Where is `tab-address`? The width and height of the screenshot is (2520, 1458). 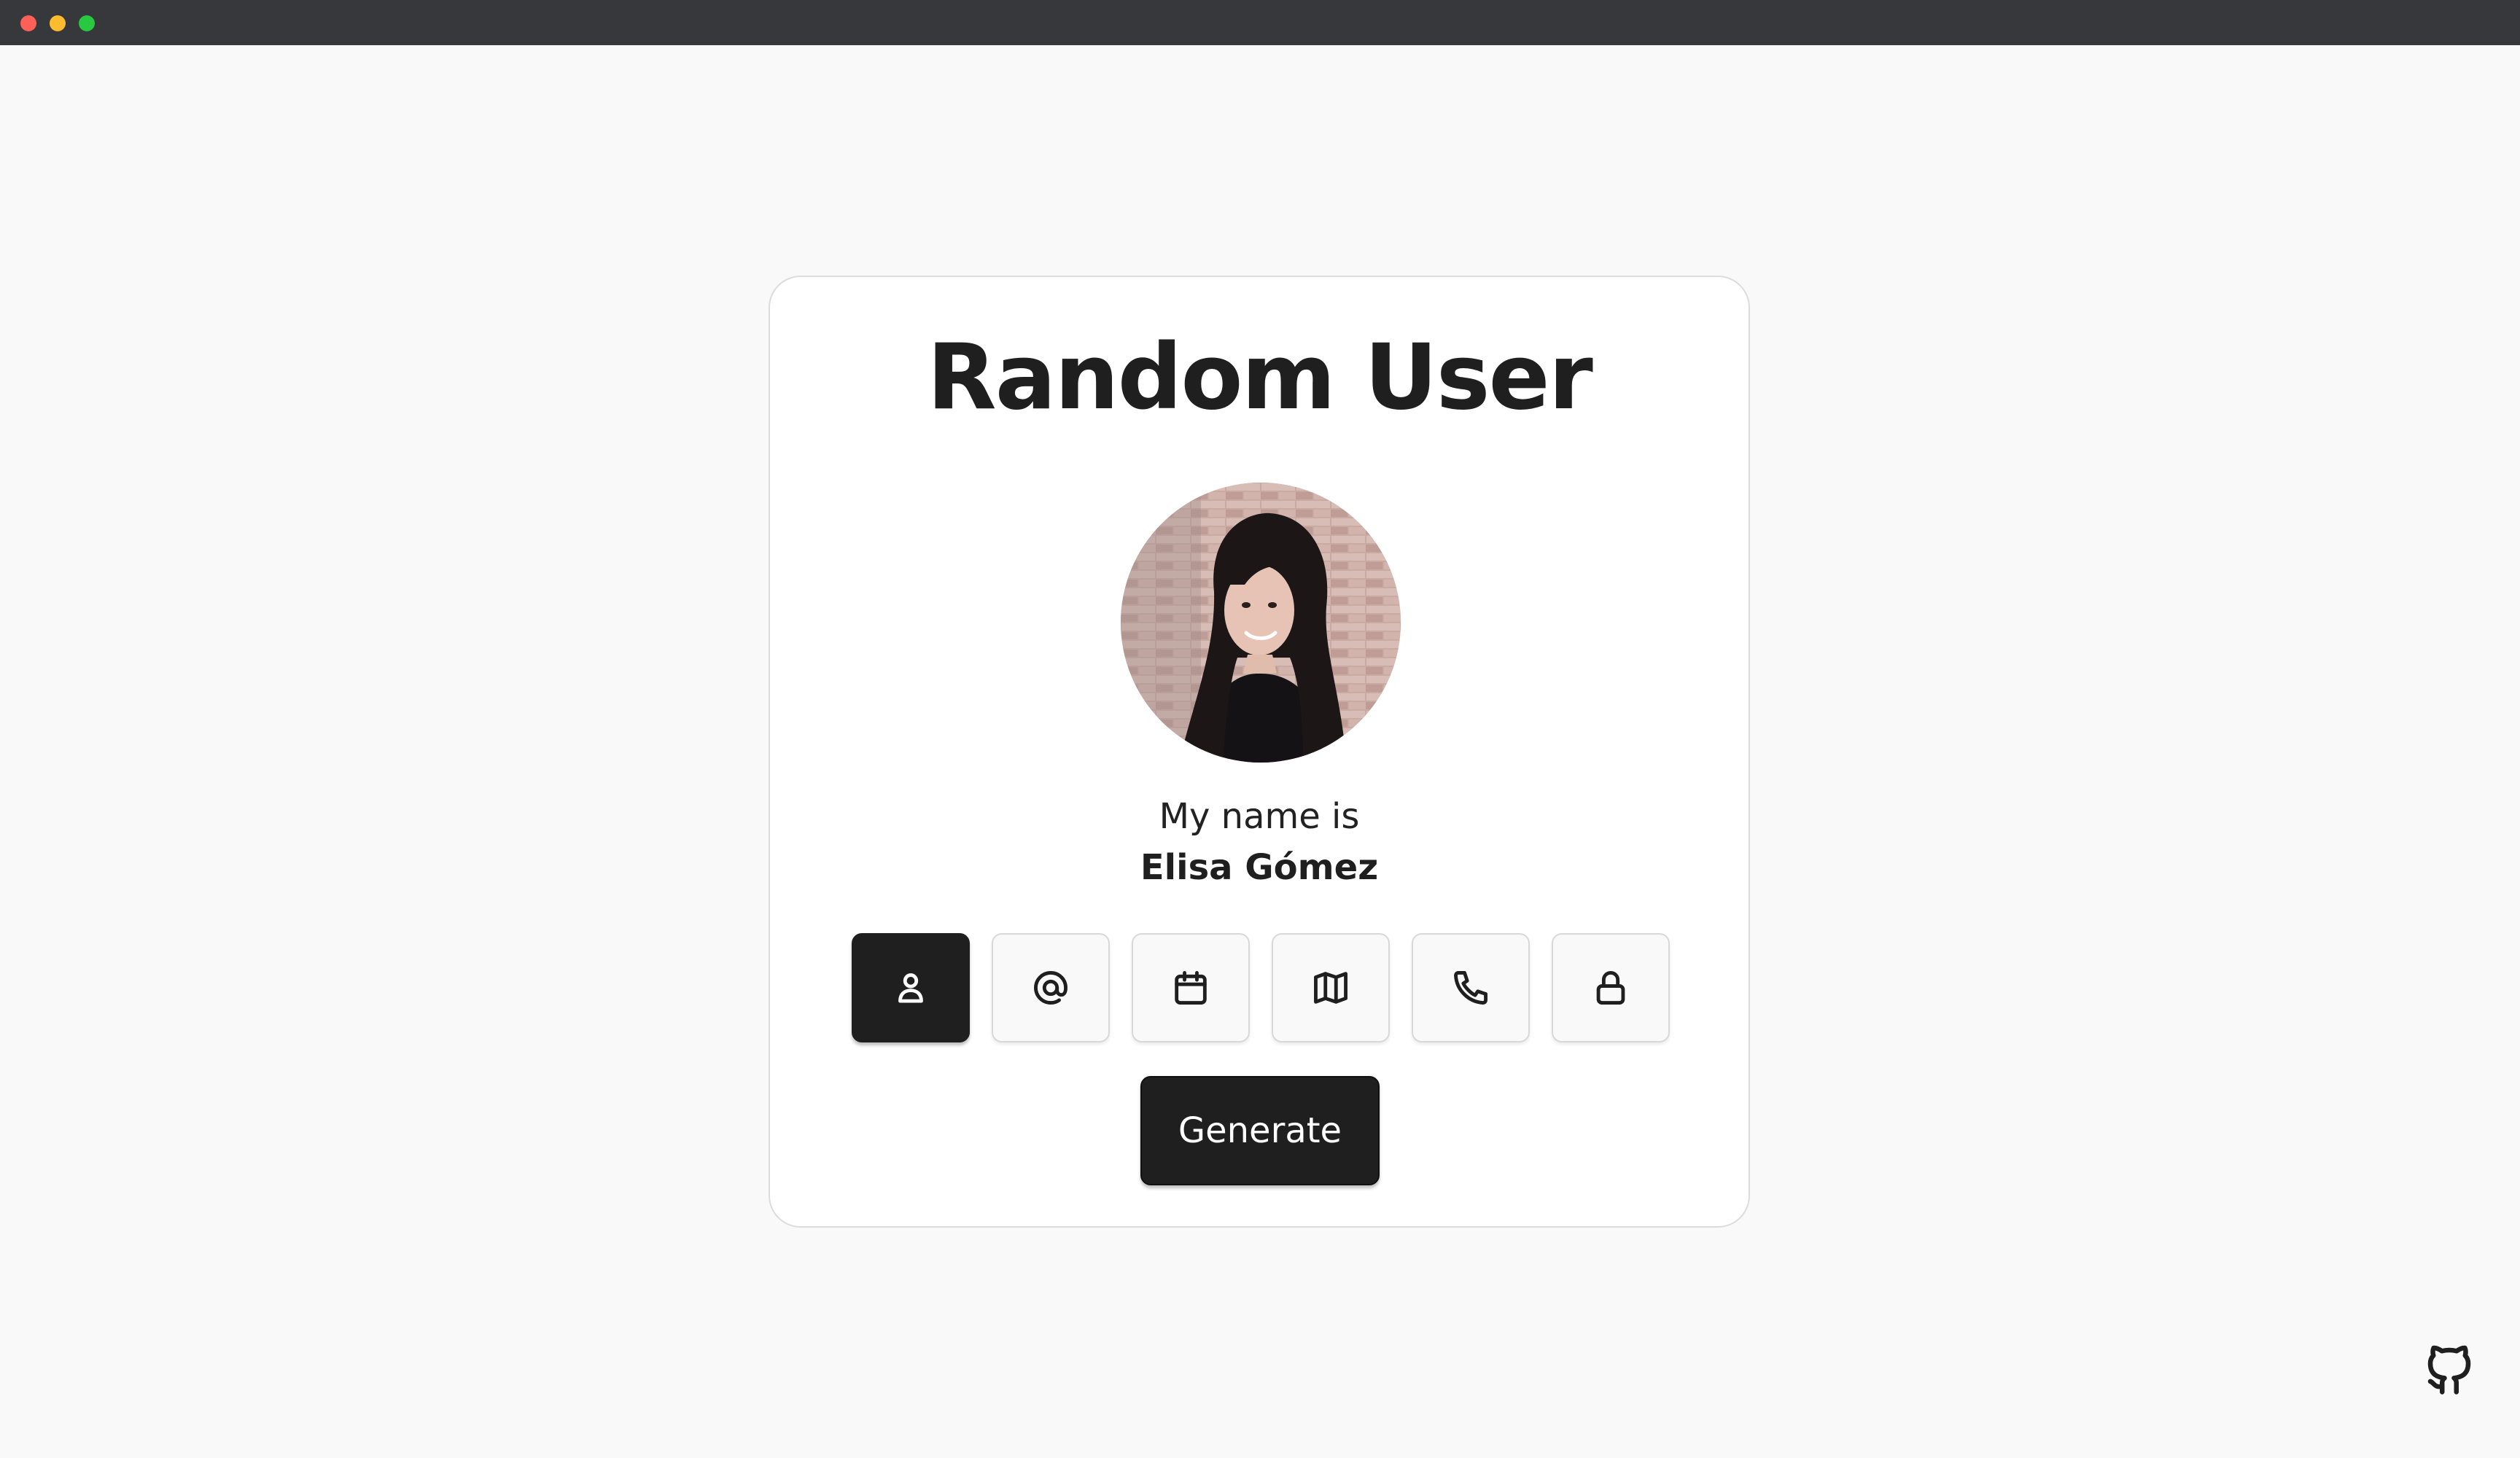 tab-address is located at coordinates (1331, 987).